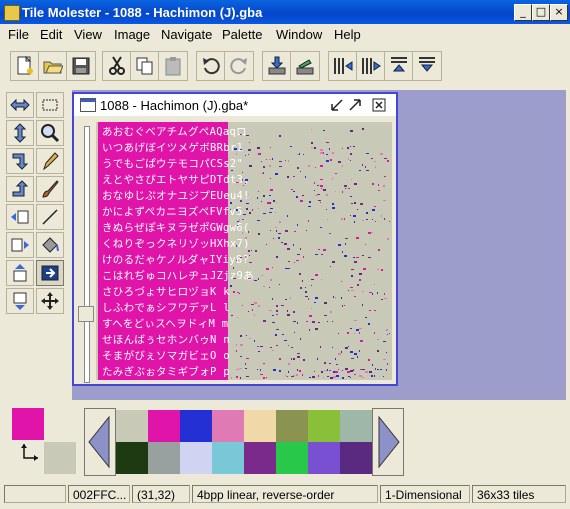 Image resolution: width=570 pixels, height=509 pixels. I want to click on export-icon, so click(305, 66).